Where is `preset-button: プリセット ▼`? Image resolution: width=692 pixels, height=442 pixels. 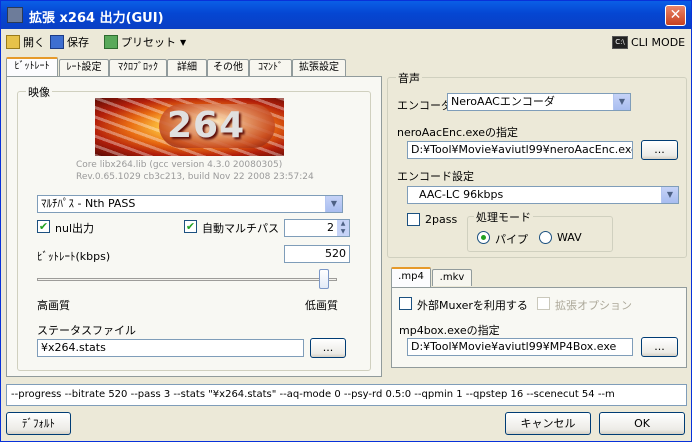 preset-button: プリセット ▼ is located at coordinates (145, 42).